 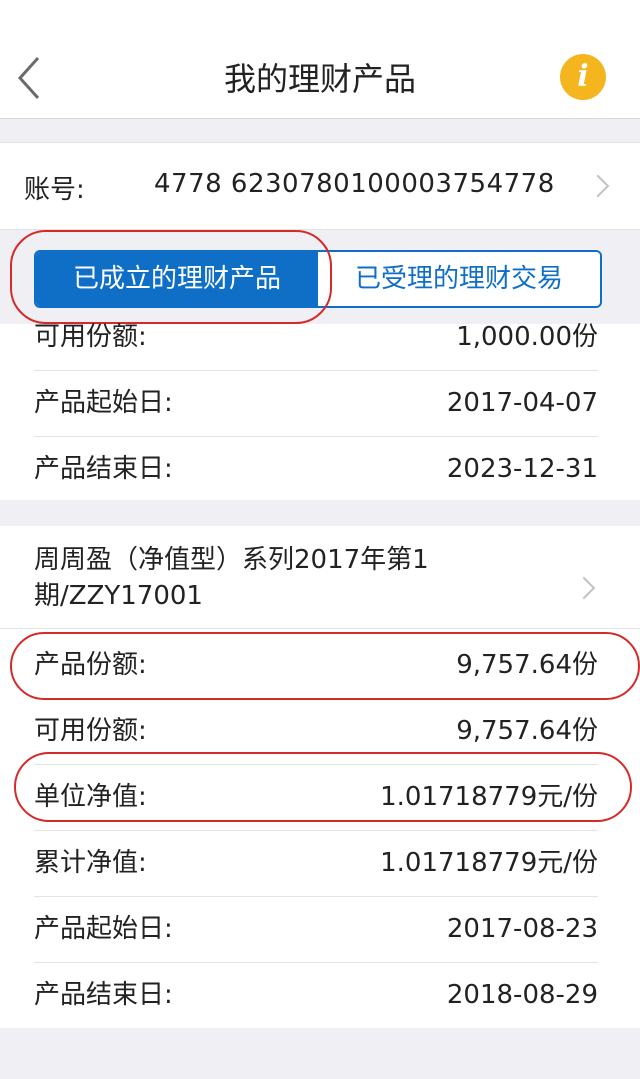 I want to click on account-row: 账号: 4778 6230780100003754778, so click(x=320, y=186).